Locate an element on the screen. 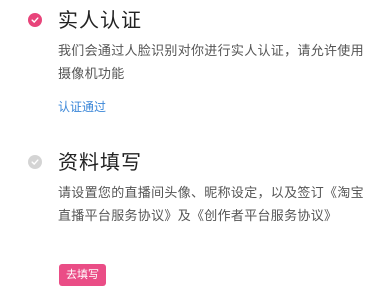  step-title: 实人认证 is located at coordinates (100, 20).